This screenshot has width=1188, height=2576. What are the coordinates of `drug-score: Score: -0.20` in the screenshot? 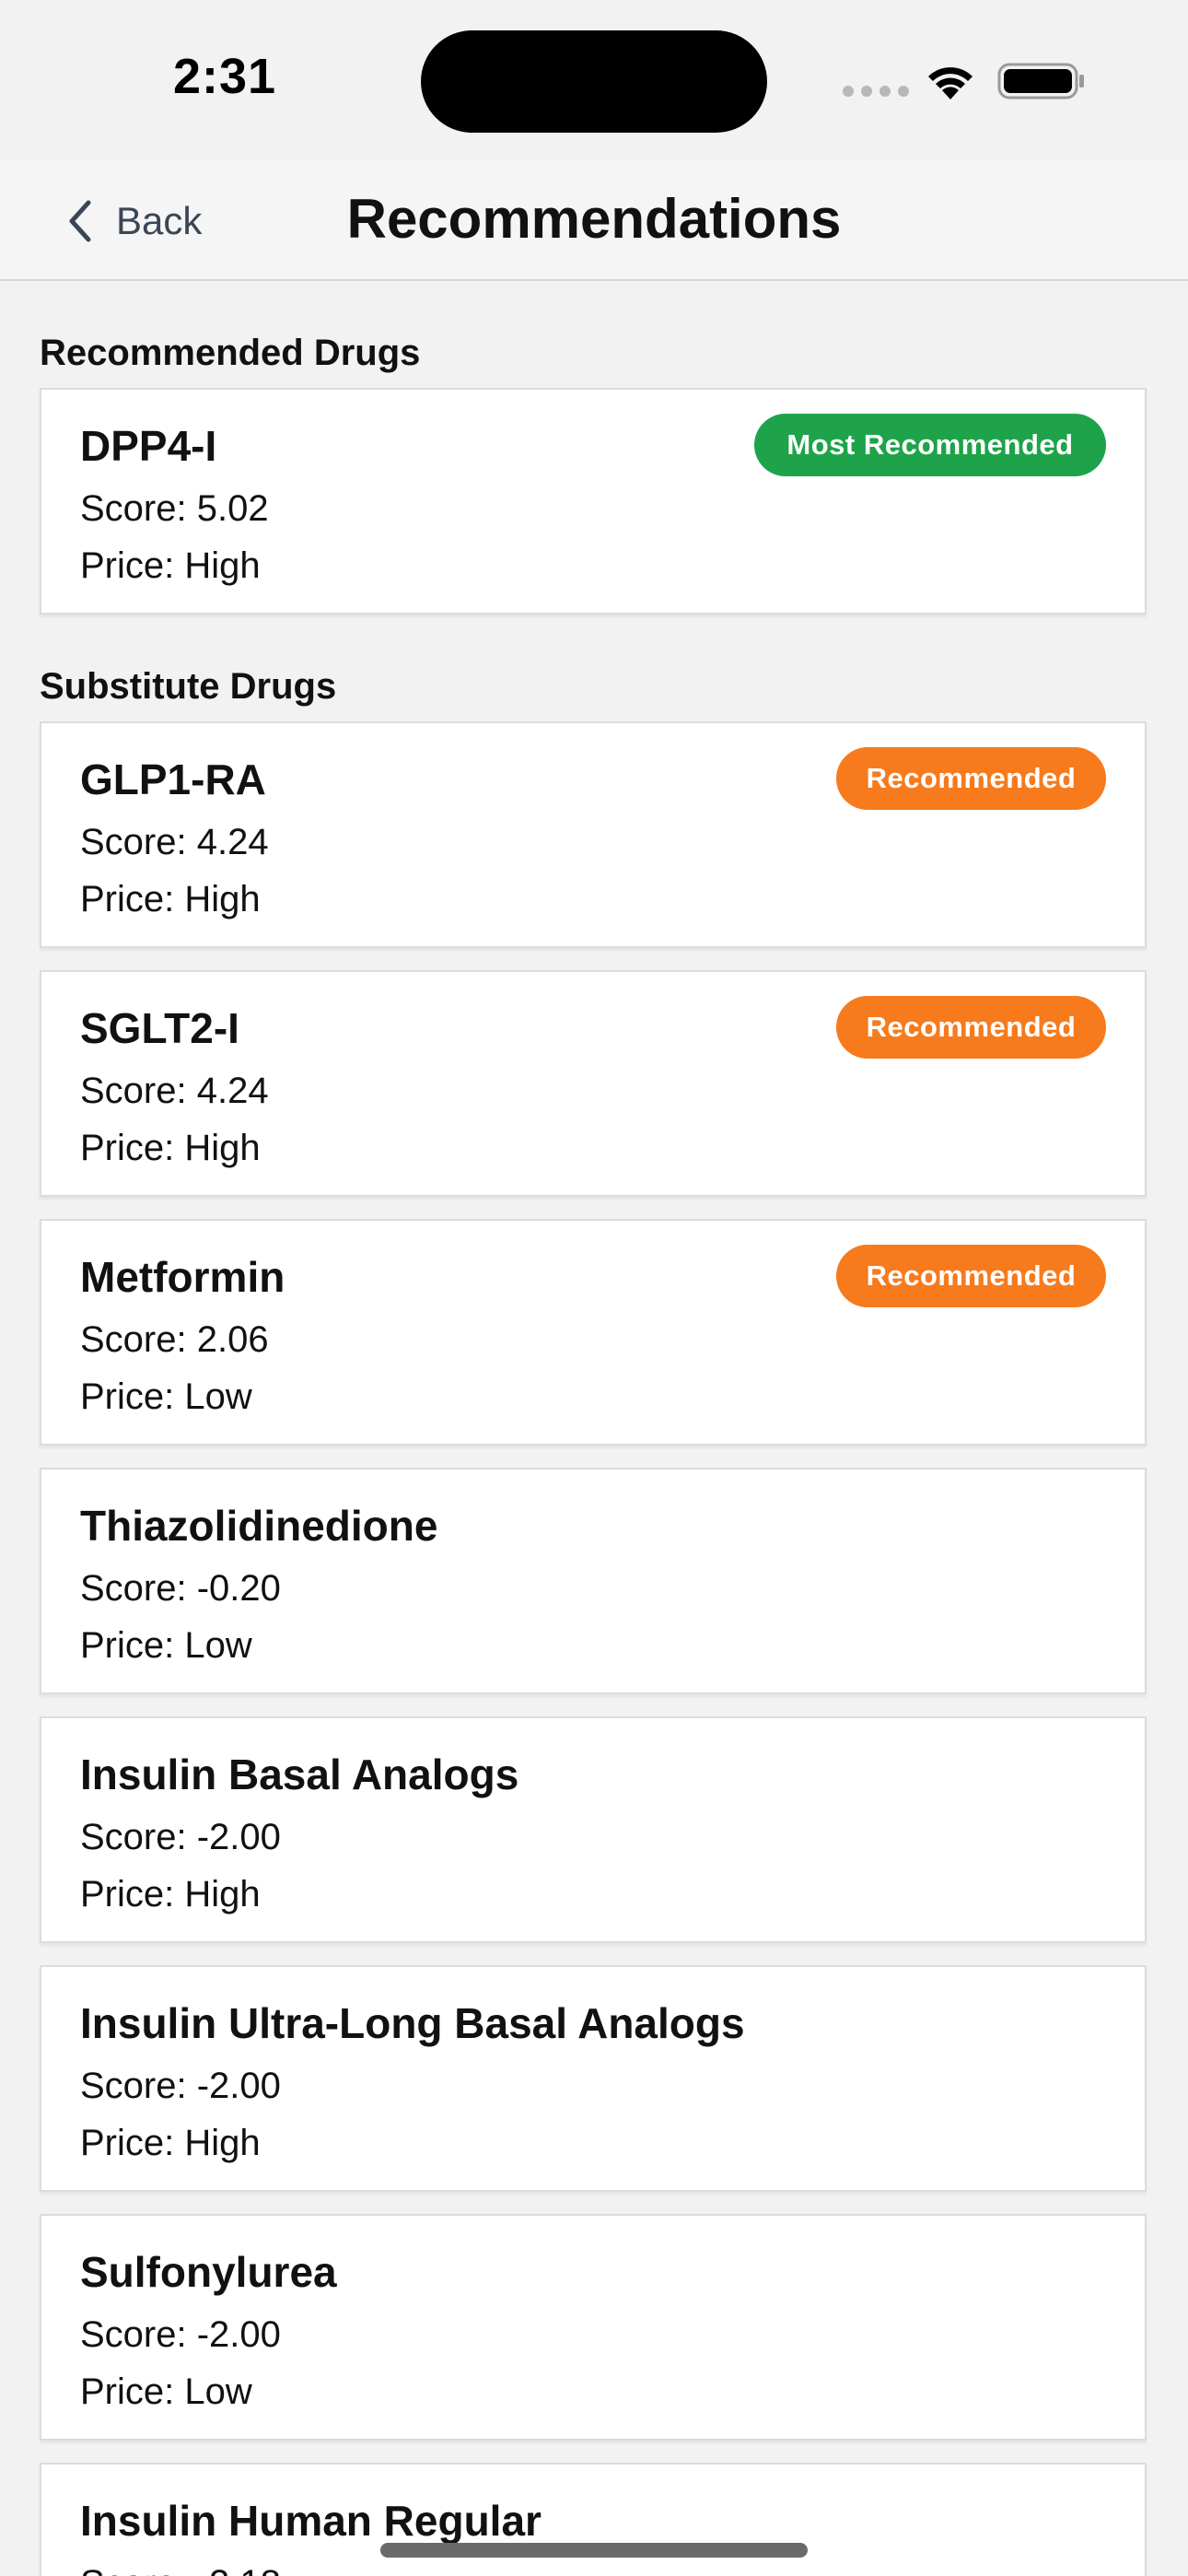 It's located at (180, 1588).